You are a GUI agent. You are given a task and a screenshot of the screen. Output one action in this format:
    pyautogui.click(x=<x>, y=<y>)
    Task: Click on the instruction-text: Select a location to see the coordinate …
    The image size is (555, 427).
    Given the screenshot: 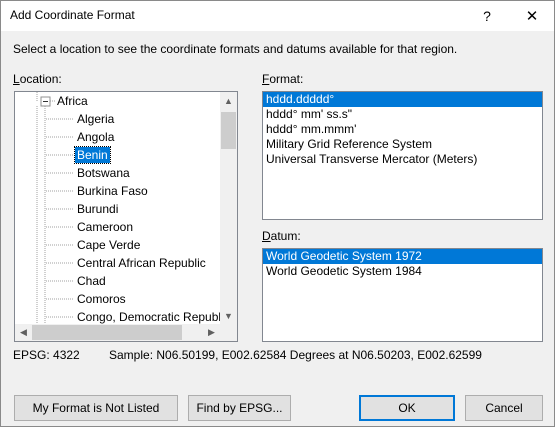 What is the action you would take?
    pyautogui.click(x=235, y=49)
    